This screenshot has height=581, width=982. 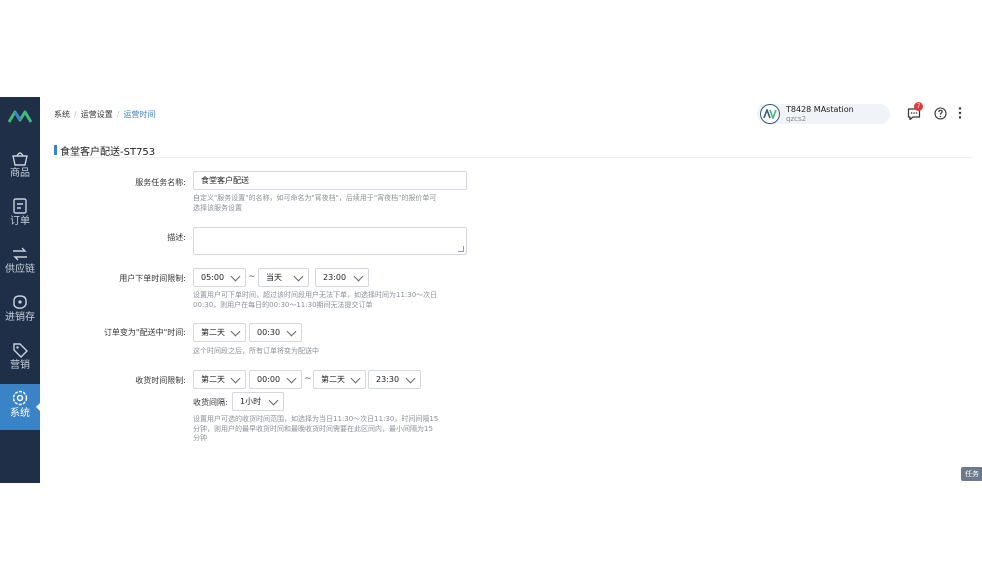 What do you see at coordinates (20, 263) in the screenshot?
I see `sidebar-item-supply-chain: 供应链` at bounding box center [20, 263].